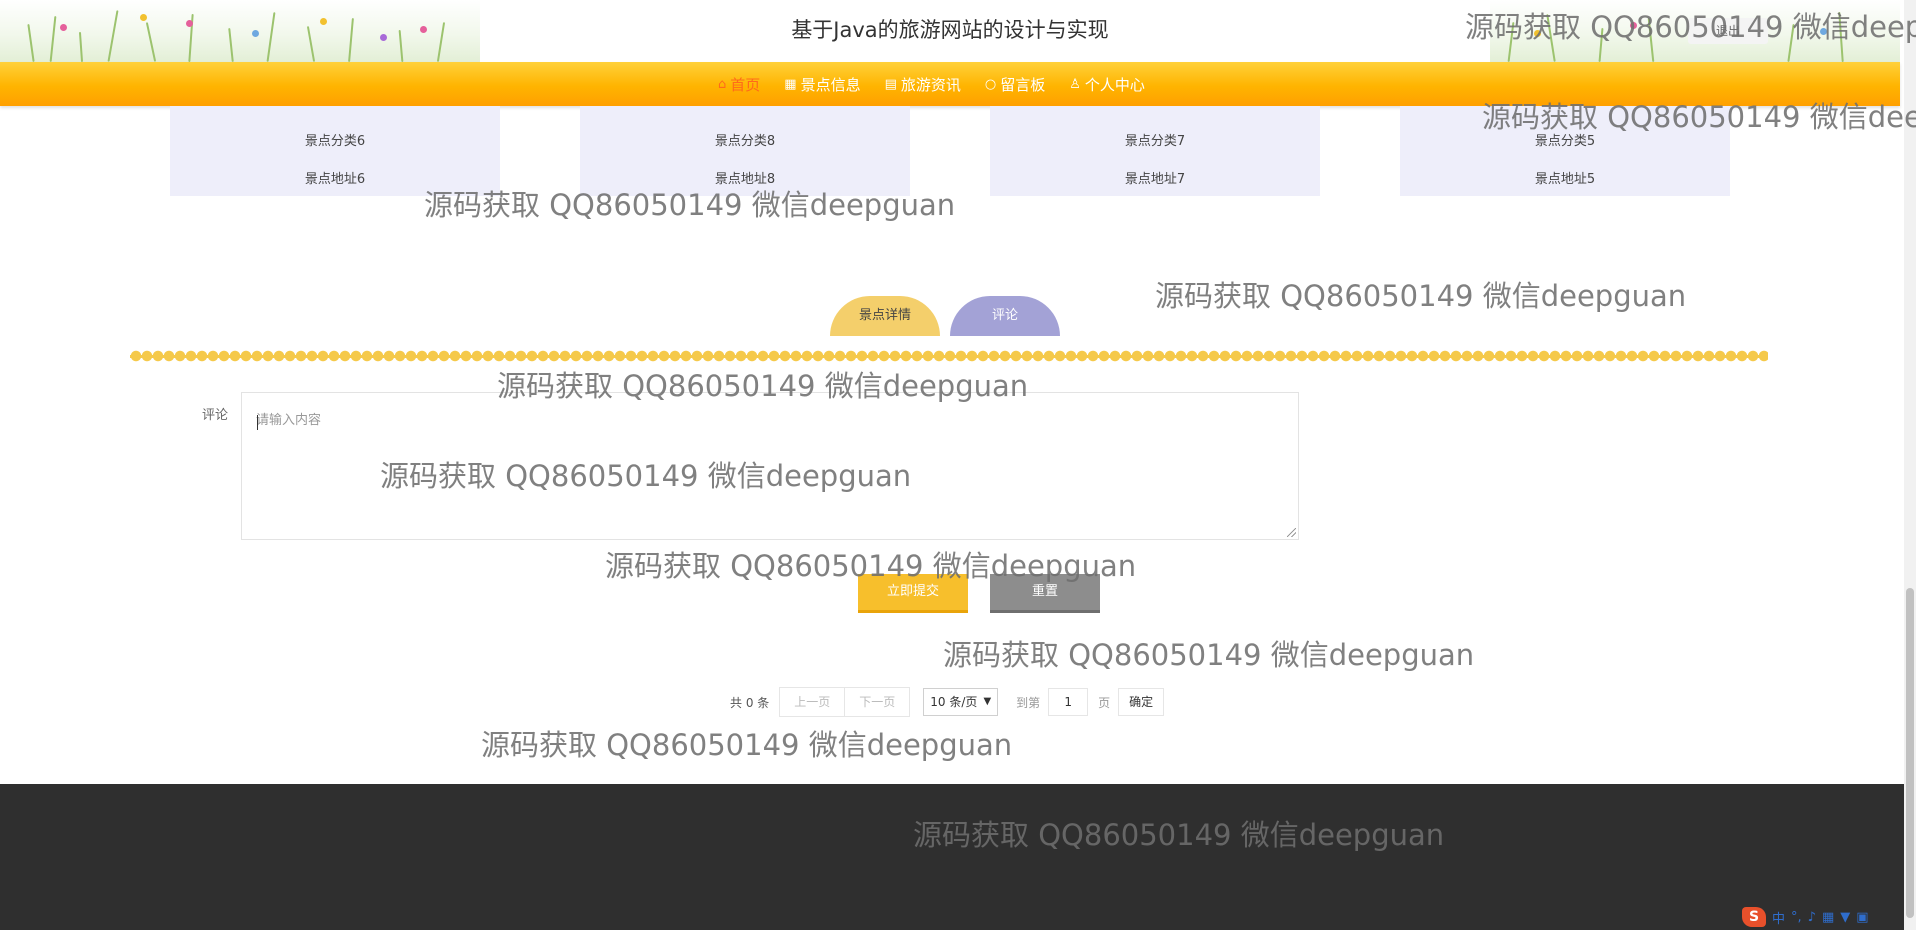  What do you see at coordinates (1141, 702) in the screenshot?
I see `goto-confirm-button: 确定` at bounding box center [1141, 702].